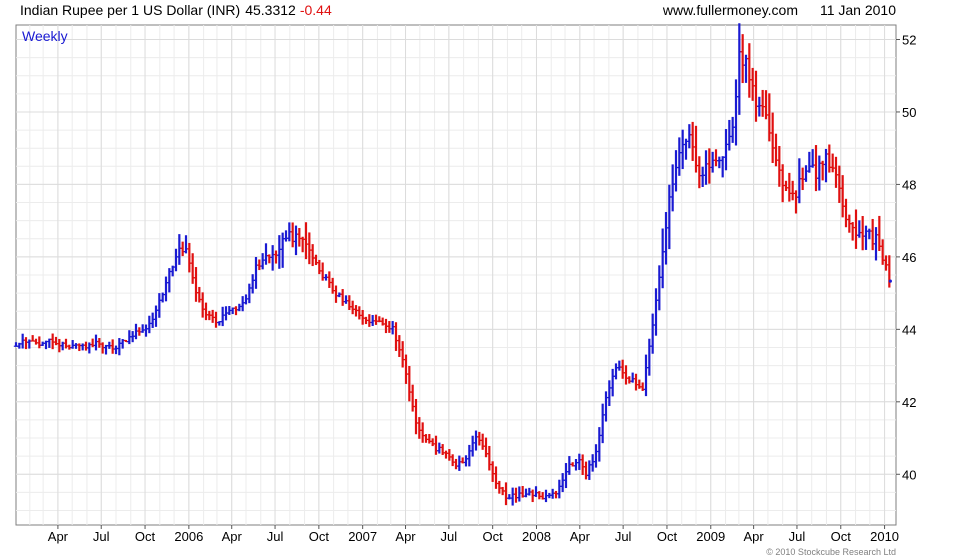 The width and height of the screenshot is (980, 560). Describe the element at coordinates (188, 536) in the screenshot. I see `x-tick-label: 2006` at that location.